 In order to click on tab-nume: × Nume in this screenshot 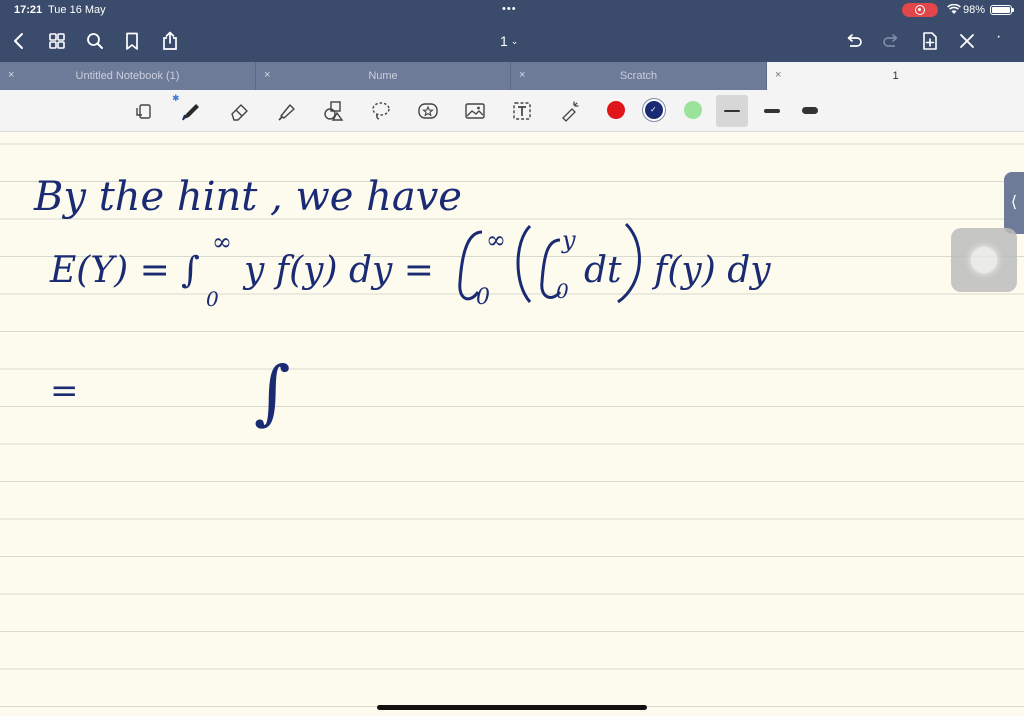, I will do `click(383, 76)`.